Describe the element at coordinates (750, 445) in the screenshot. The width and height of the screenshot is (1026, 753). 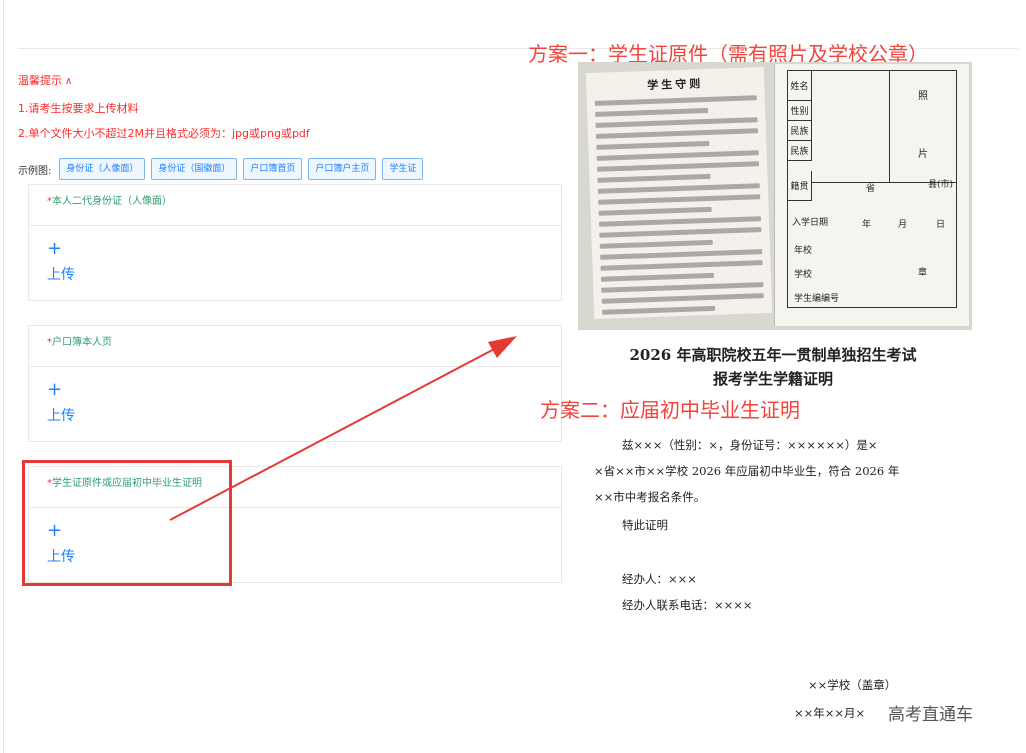
I see `cert-body-1: 兹×××（性别：×，身份证号：××××××）是×` at that location.